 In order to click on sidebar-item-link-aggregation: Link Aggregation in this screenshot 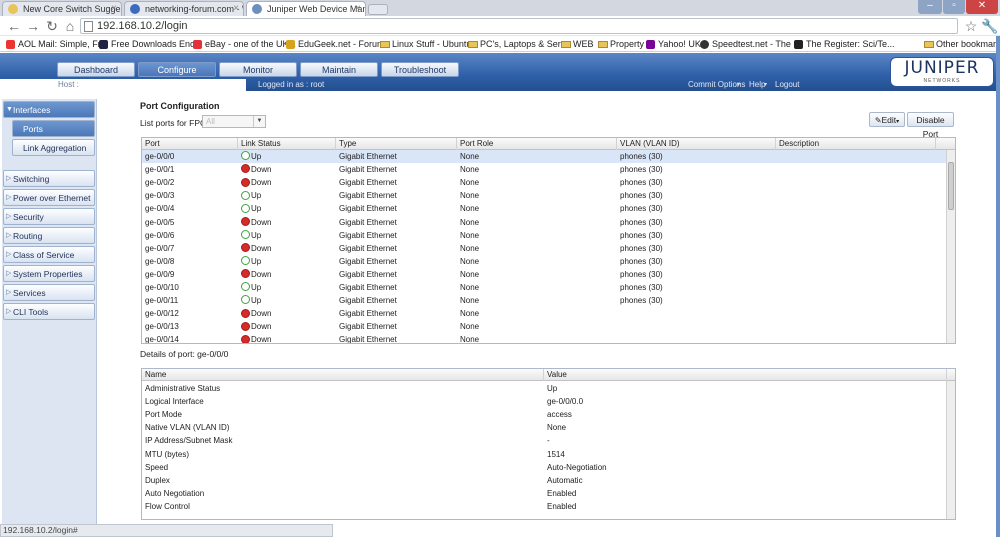, I will do `click(53, 147)`.